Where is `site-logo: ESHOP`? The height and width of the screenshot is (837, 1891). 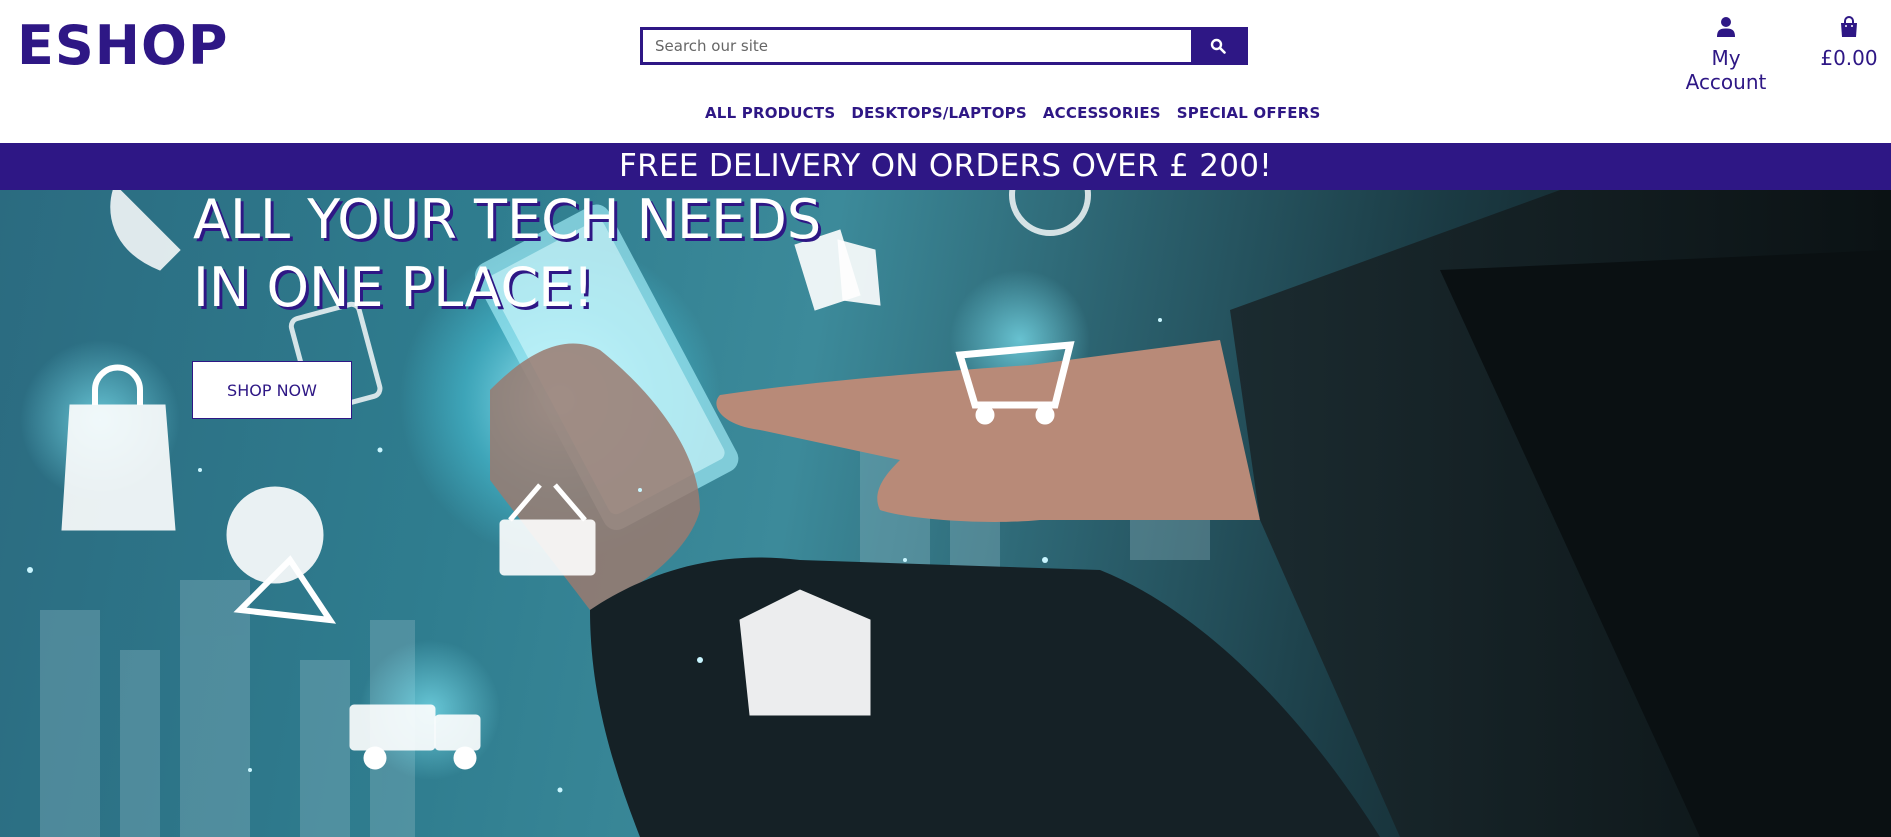
site-logo: ESHOP is located at coordinates (122, 45).